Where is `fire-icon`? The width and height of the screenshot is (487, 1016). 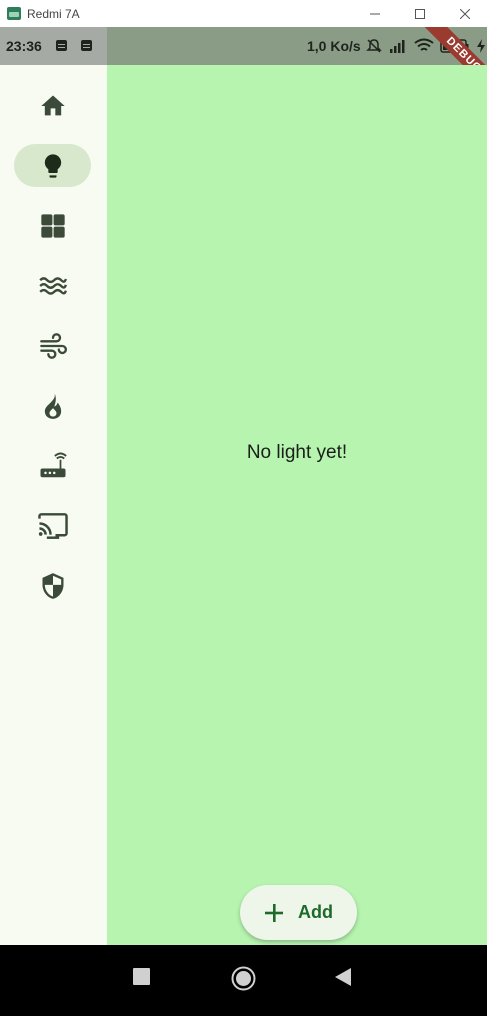
fire-icon is located at coordinates (52, 406).